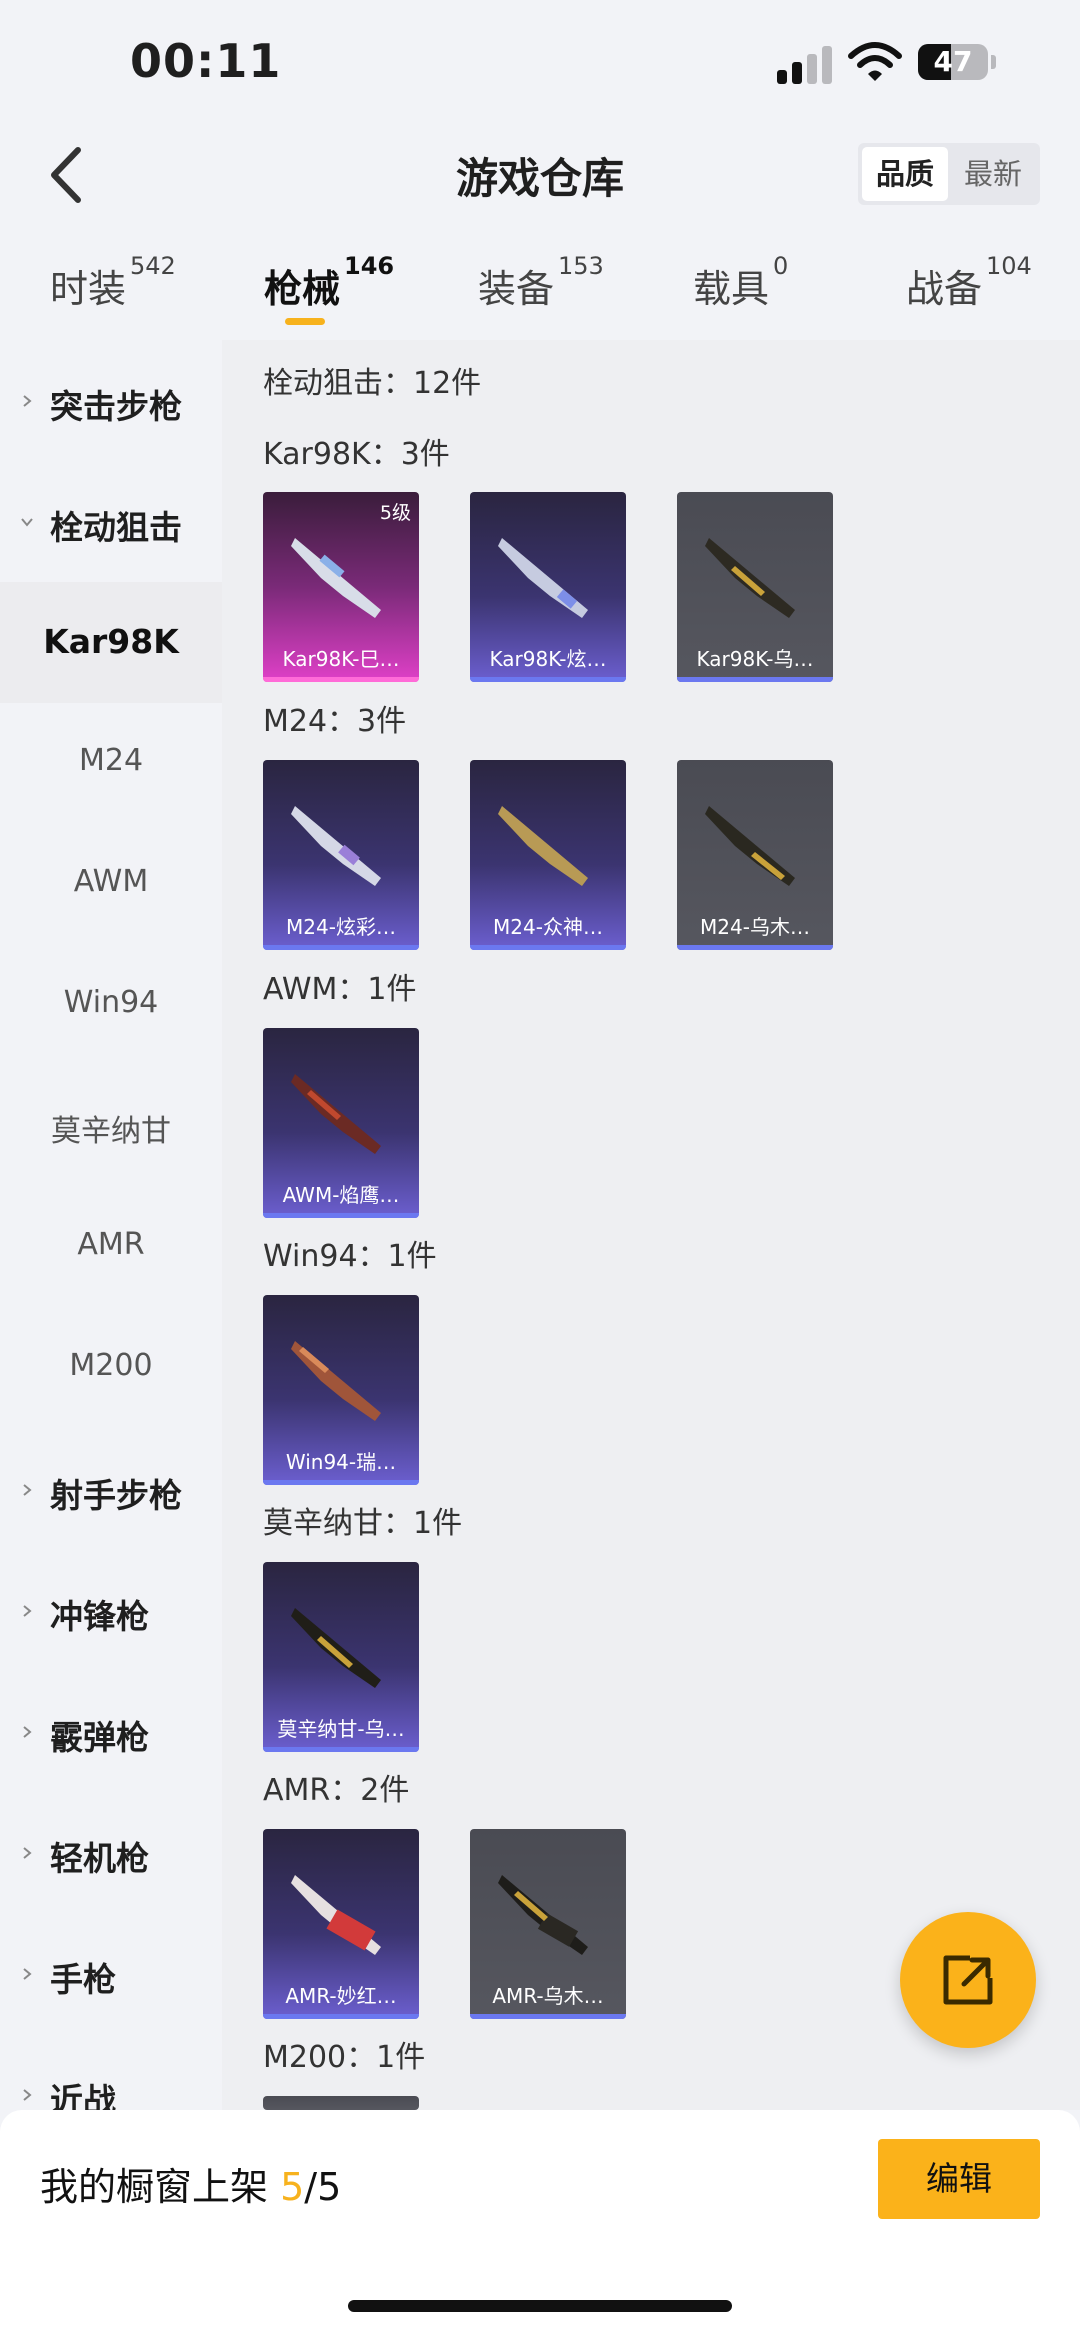 The height and width of the screenshot is (2336, 1080). Describe the element at coordinates (344, 2057) in the screenshot. I see `section-heading: M200：1件` at that location.